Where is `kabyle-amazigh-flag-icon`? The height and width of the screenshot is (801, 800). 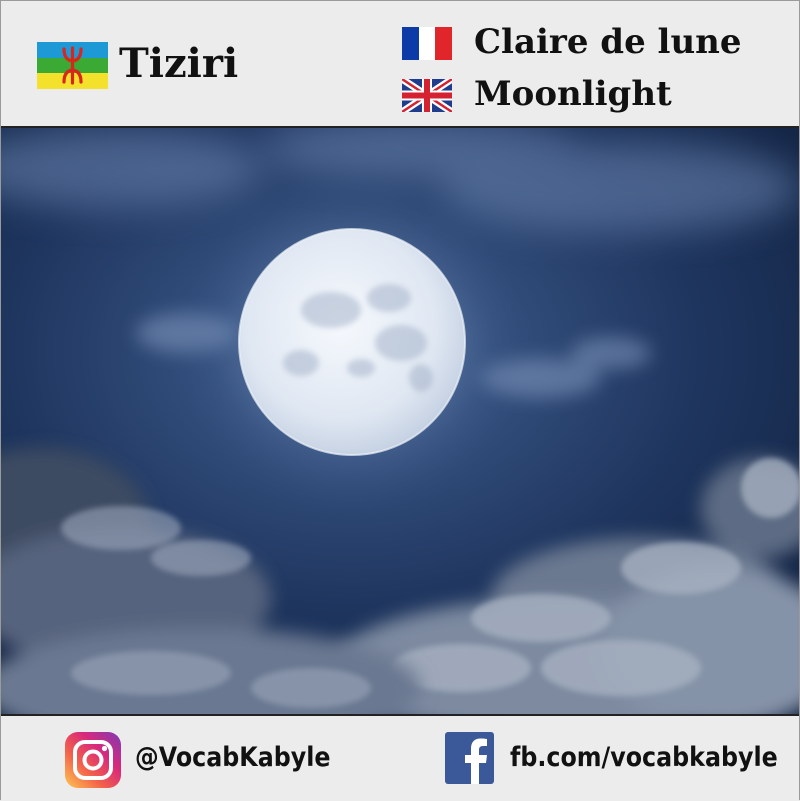 kabyle-amazigh-flag-icon is located at coordinates (72, 65).